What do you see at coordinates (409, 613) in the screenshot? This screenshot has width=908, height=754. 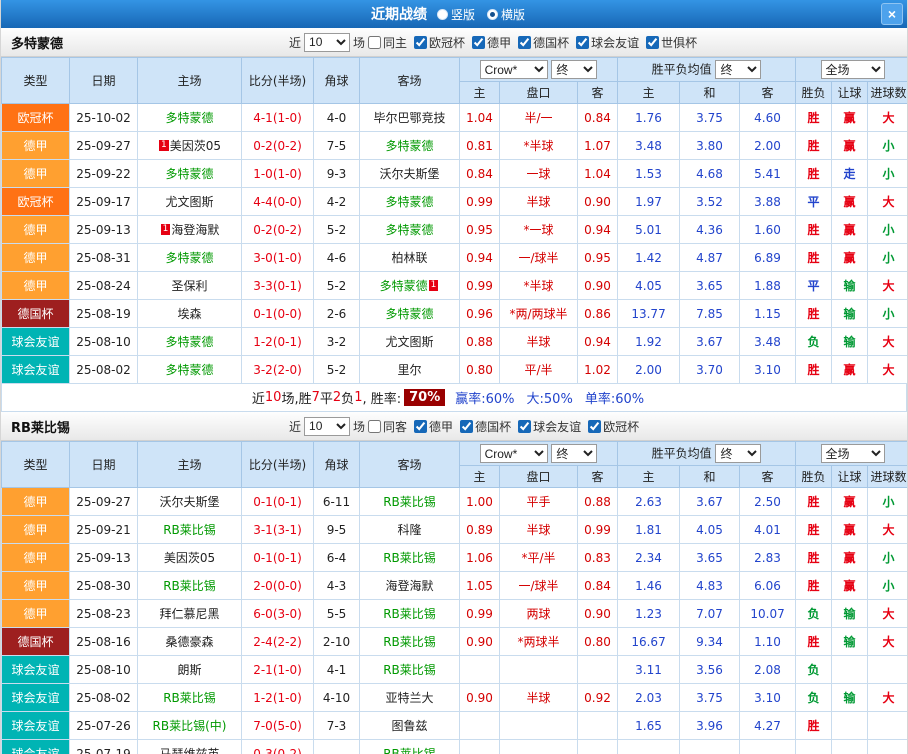 I see `away-team: RB莱比锡` at bounding box center [409, 613].